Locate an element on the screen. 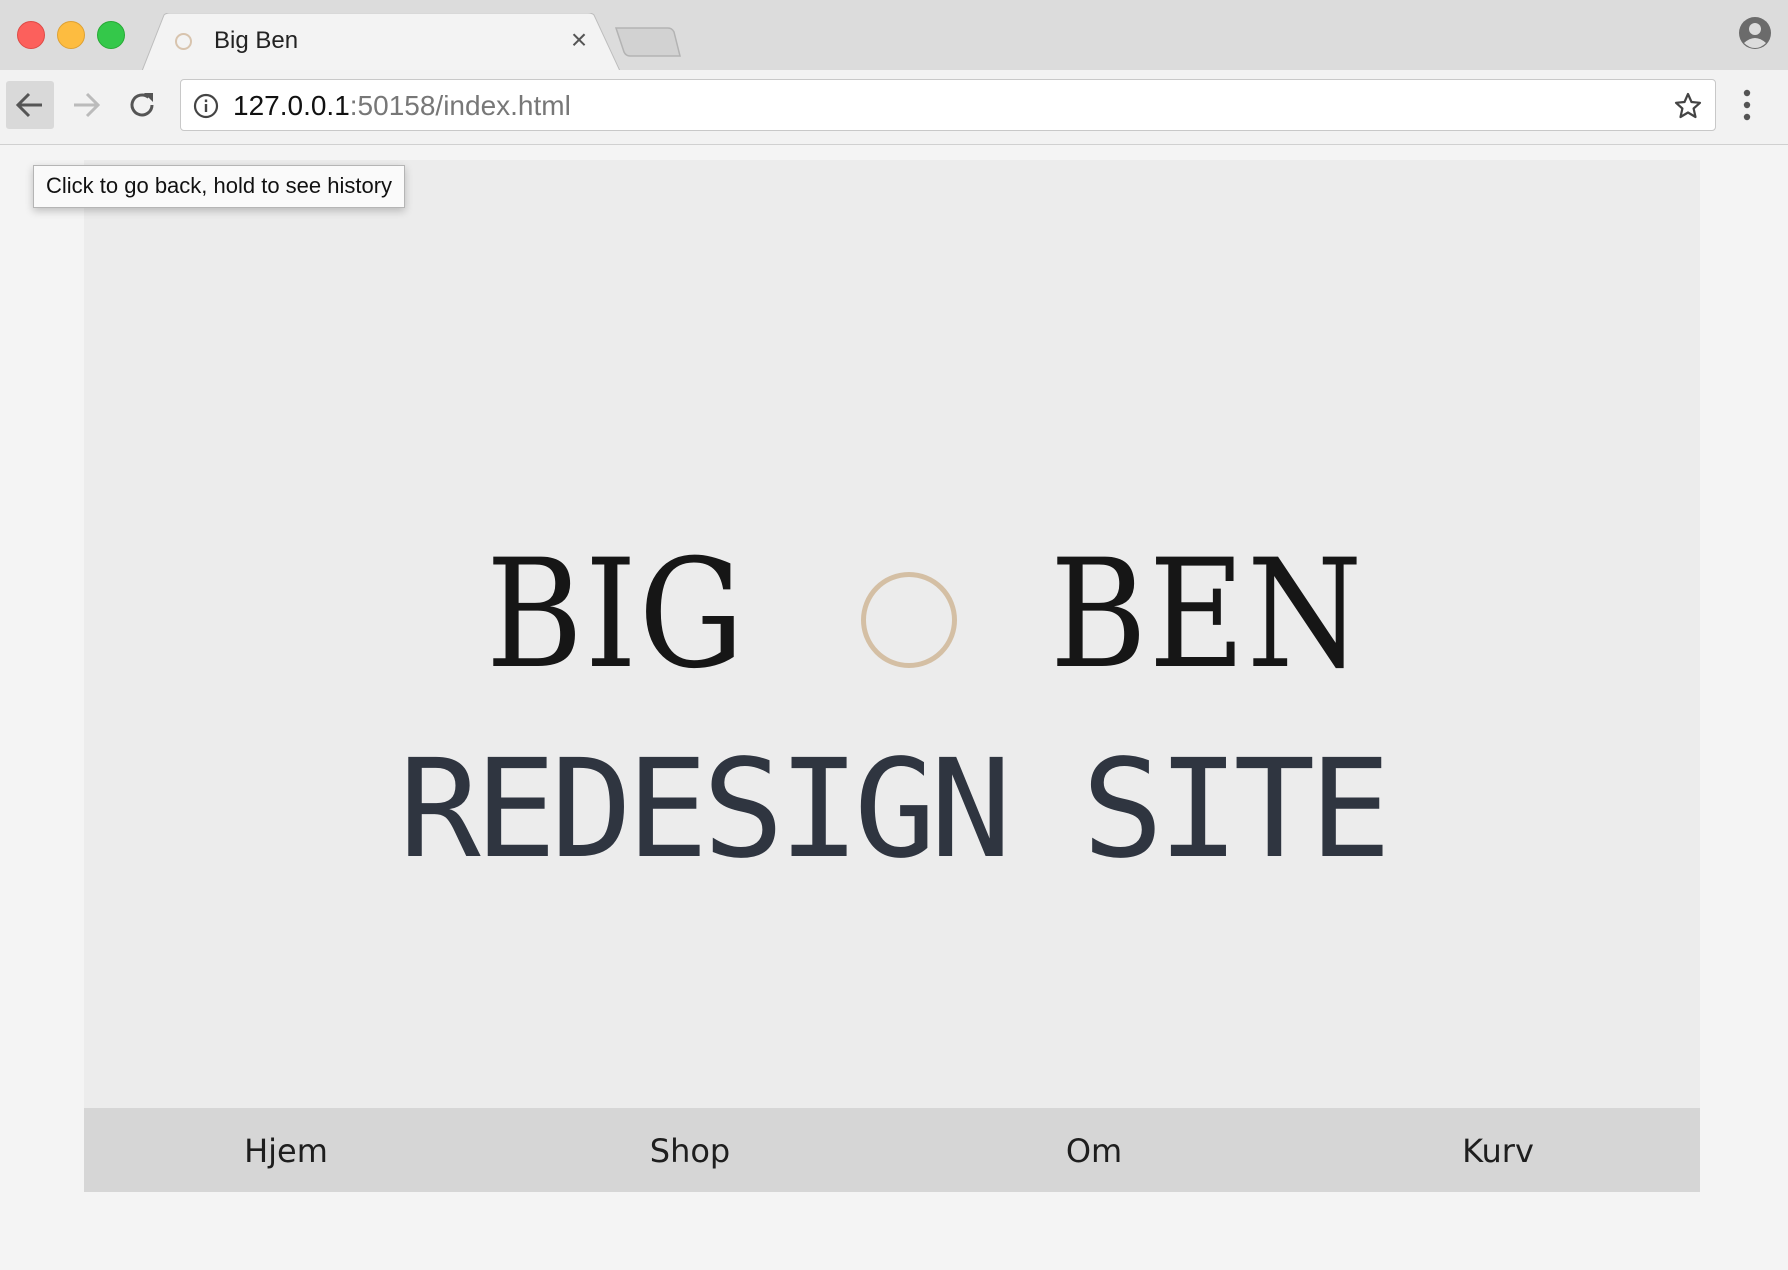  hero-subtitle: REDESIGN SITE is located at coordinates (894, 810).